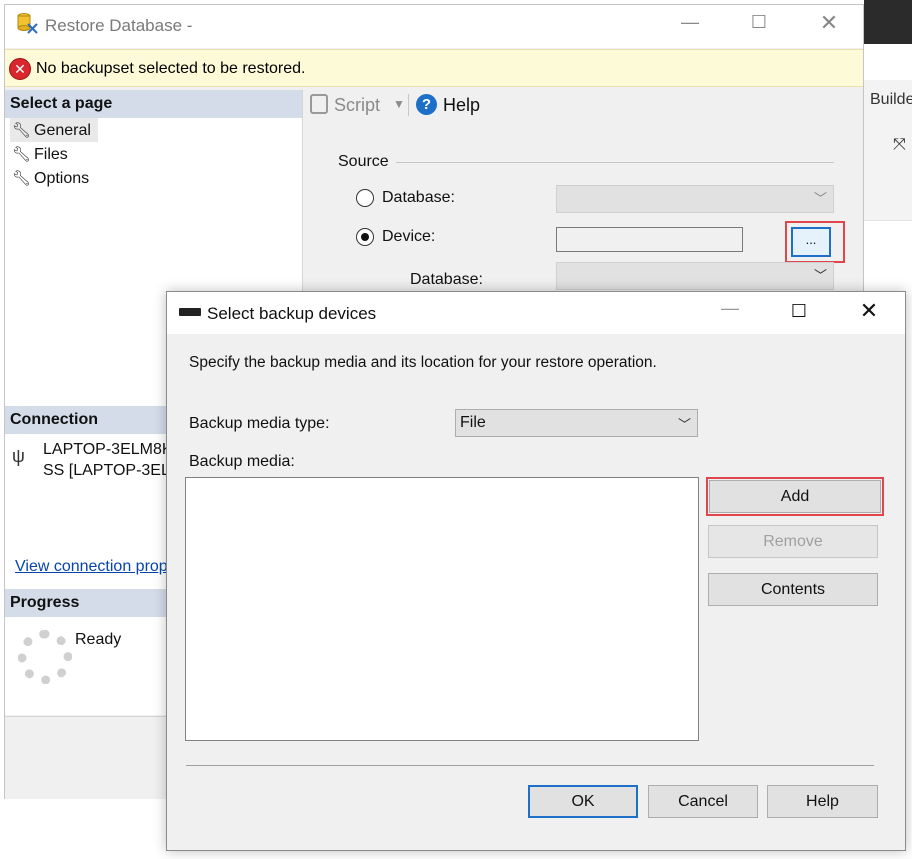 The image size is (912, 859). What do you see at coordinates (530, 765) in the screenshot?
I see `dialog-divider` at bounding box center [530, 765].